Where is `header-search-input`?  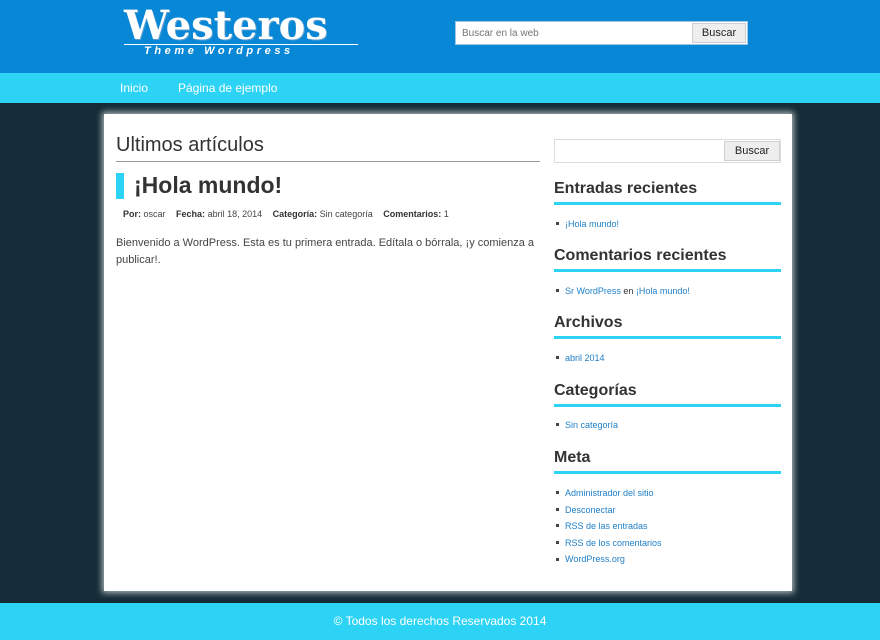
header-search-input is located at coordinates (574, 33).